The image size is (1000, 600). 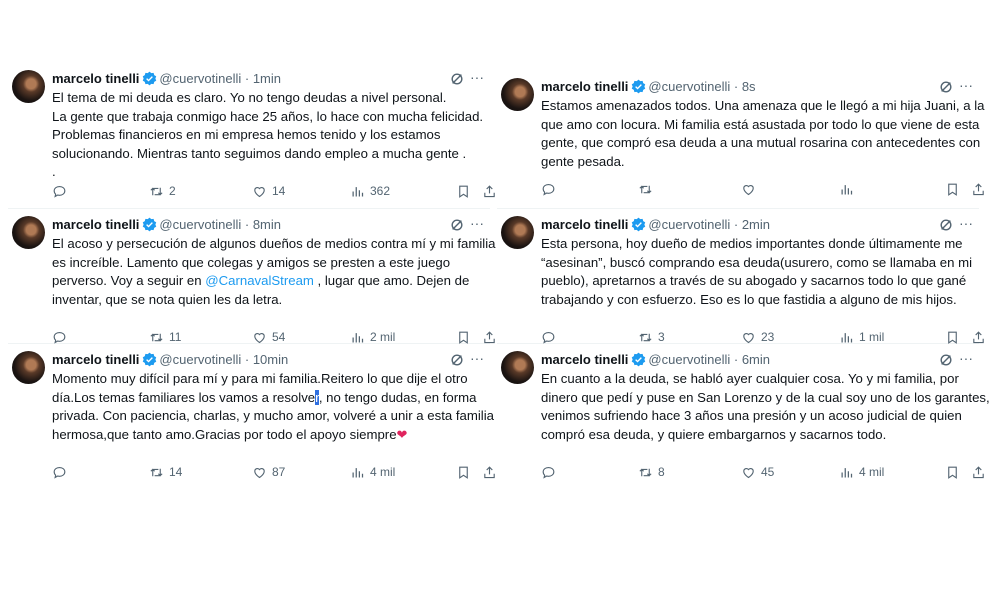 What do you see at coordinates (268, 472) in the screenshot?
I see `like-button: 87` at bounding box center [268, 472].